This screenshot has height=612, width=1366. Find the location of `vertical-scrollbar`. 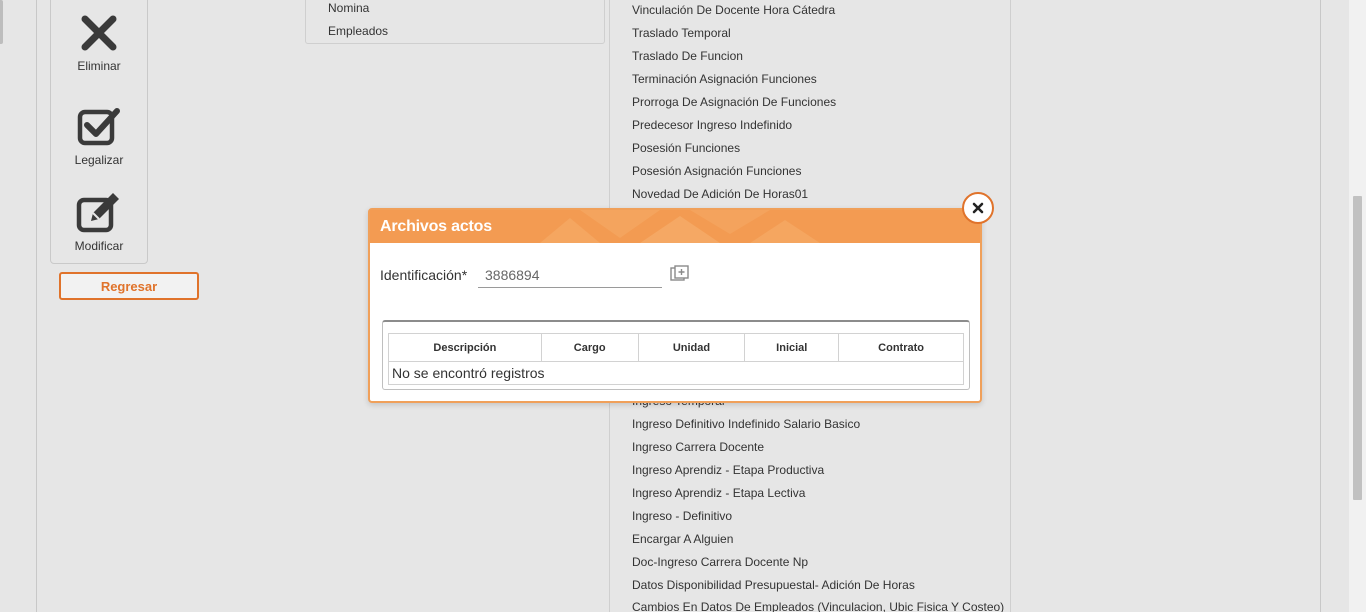

vertical-scrollbar is located at coordinates (1357, 306).